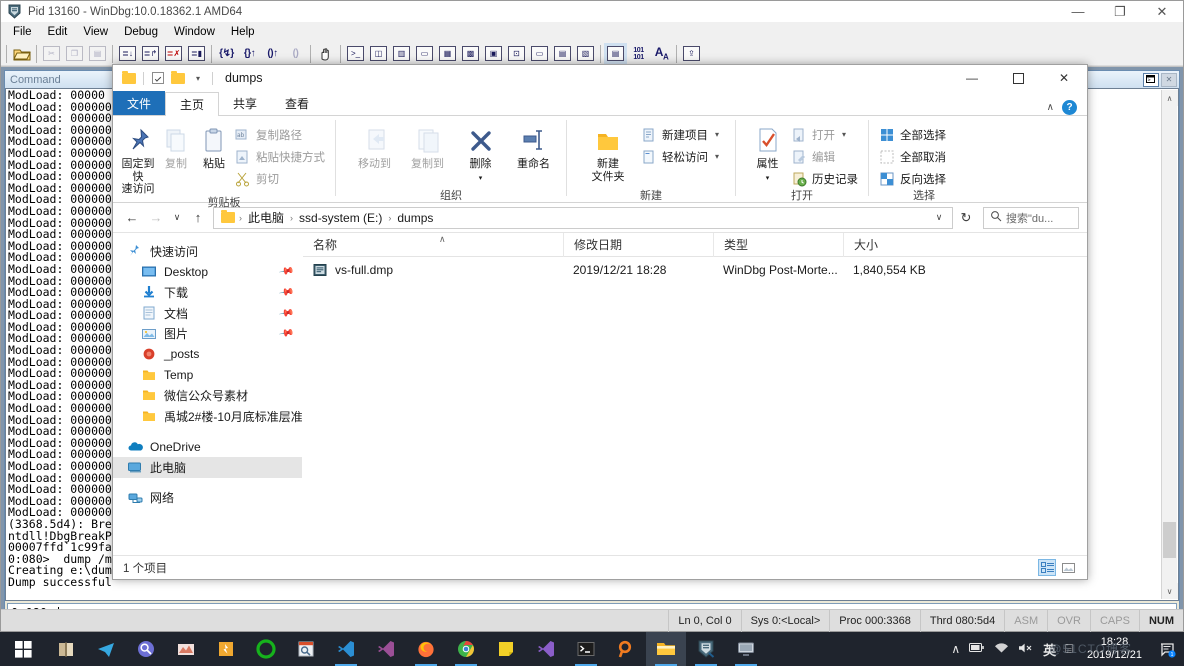 The width and height of the screenshot is (1184, 666). What do you see at coordinates (401, 54) in the screenshot?
I see `locals-window-icon: ▥` at bounding box center [401, 54].